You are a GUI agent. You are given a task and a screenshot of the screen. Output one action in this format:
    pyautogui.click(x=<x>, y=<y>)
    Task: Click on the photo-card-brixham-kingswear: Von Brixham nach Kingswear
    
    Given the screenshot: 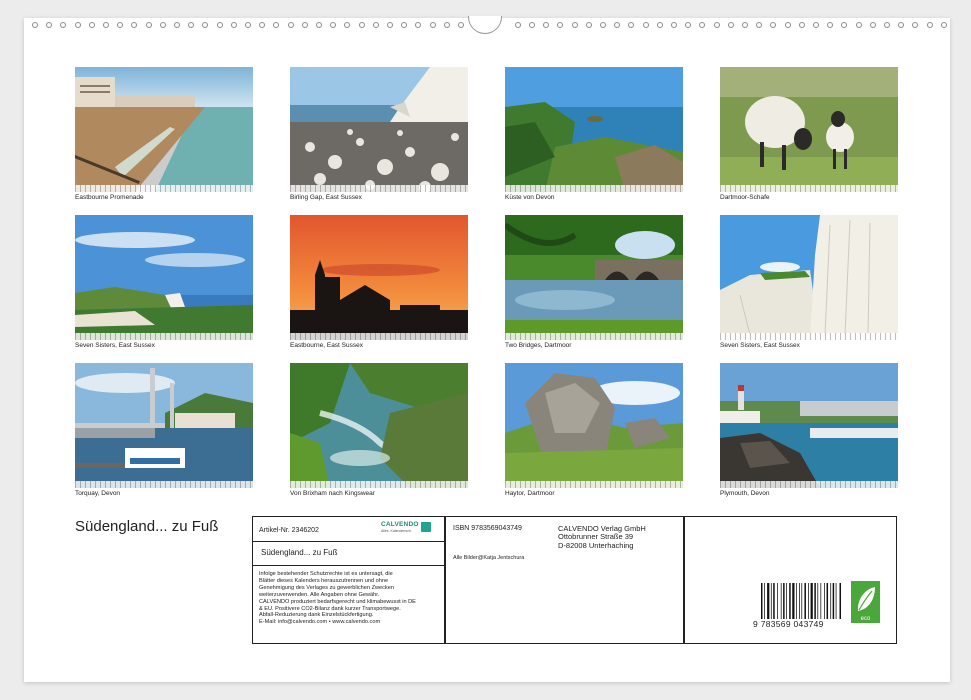 What is the action you would take?
    pyautogui.click(x=379, y=433)
    